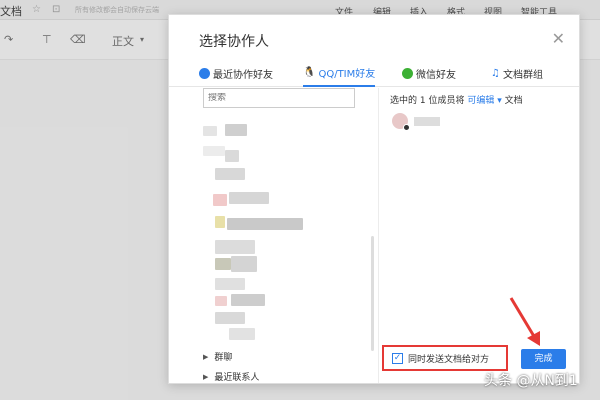 This screenshot has height=400, width=600. I want to click on red-arrow-annotation, so click(524, 321).